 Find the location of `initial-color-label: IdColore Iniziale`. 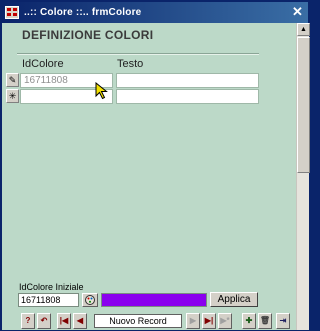

initial-color-label: IdColore Iniziale is located at coordinates (51, 287).